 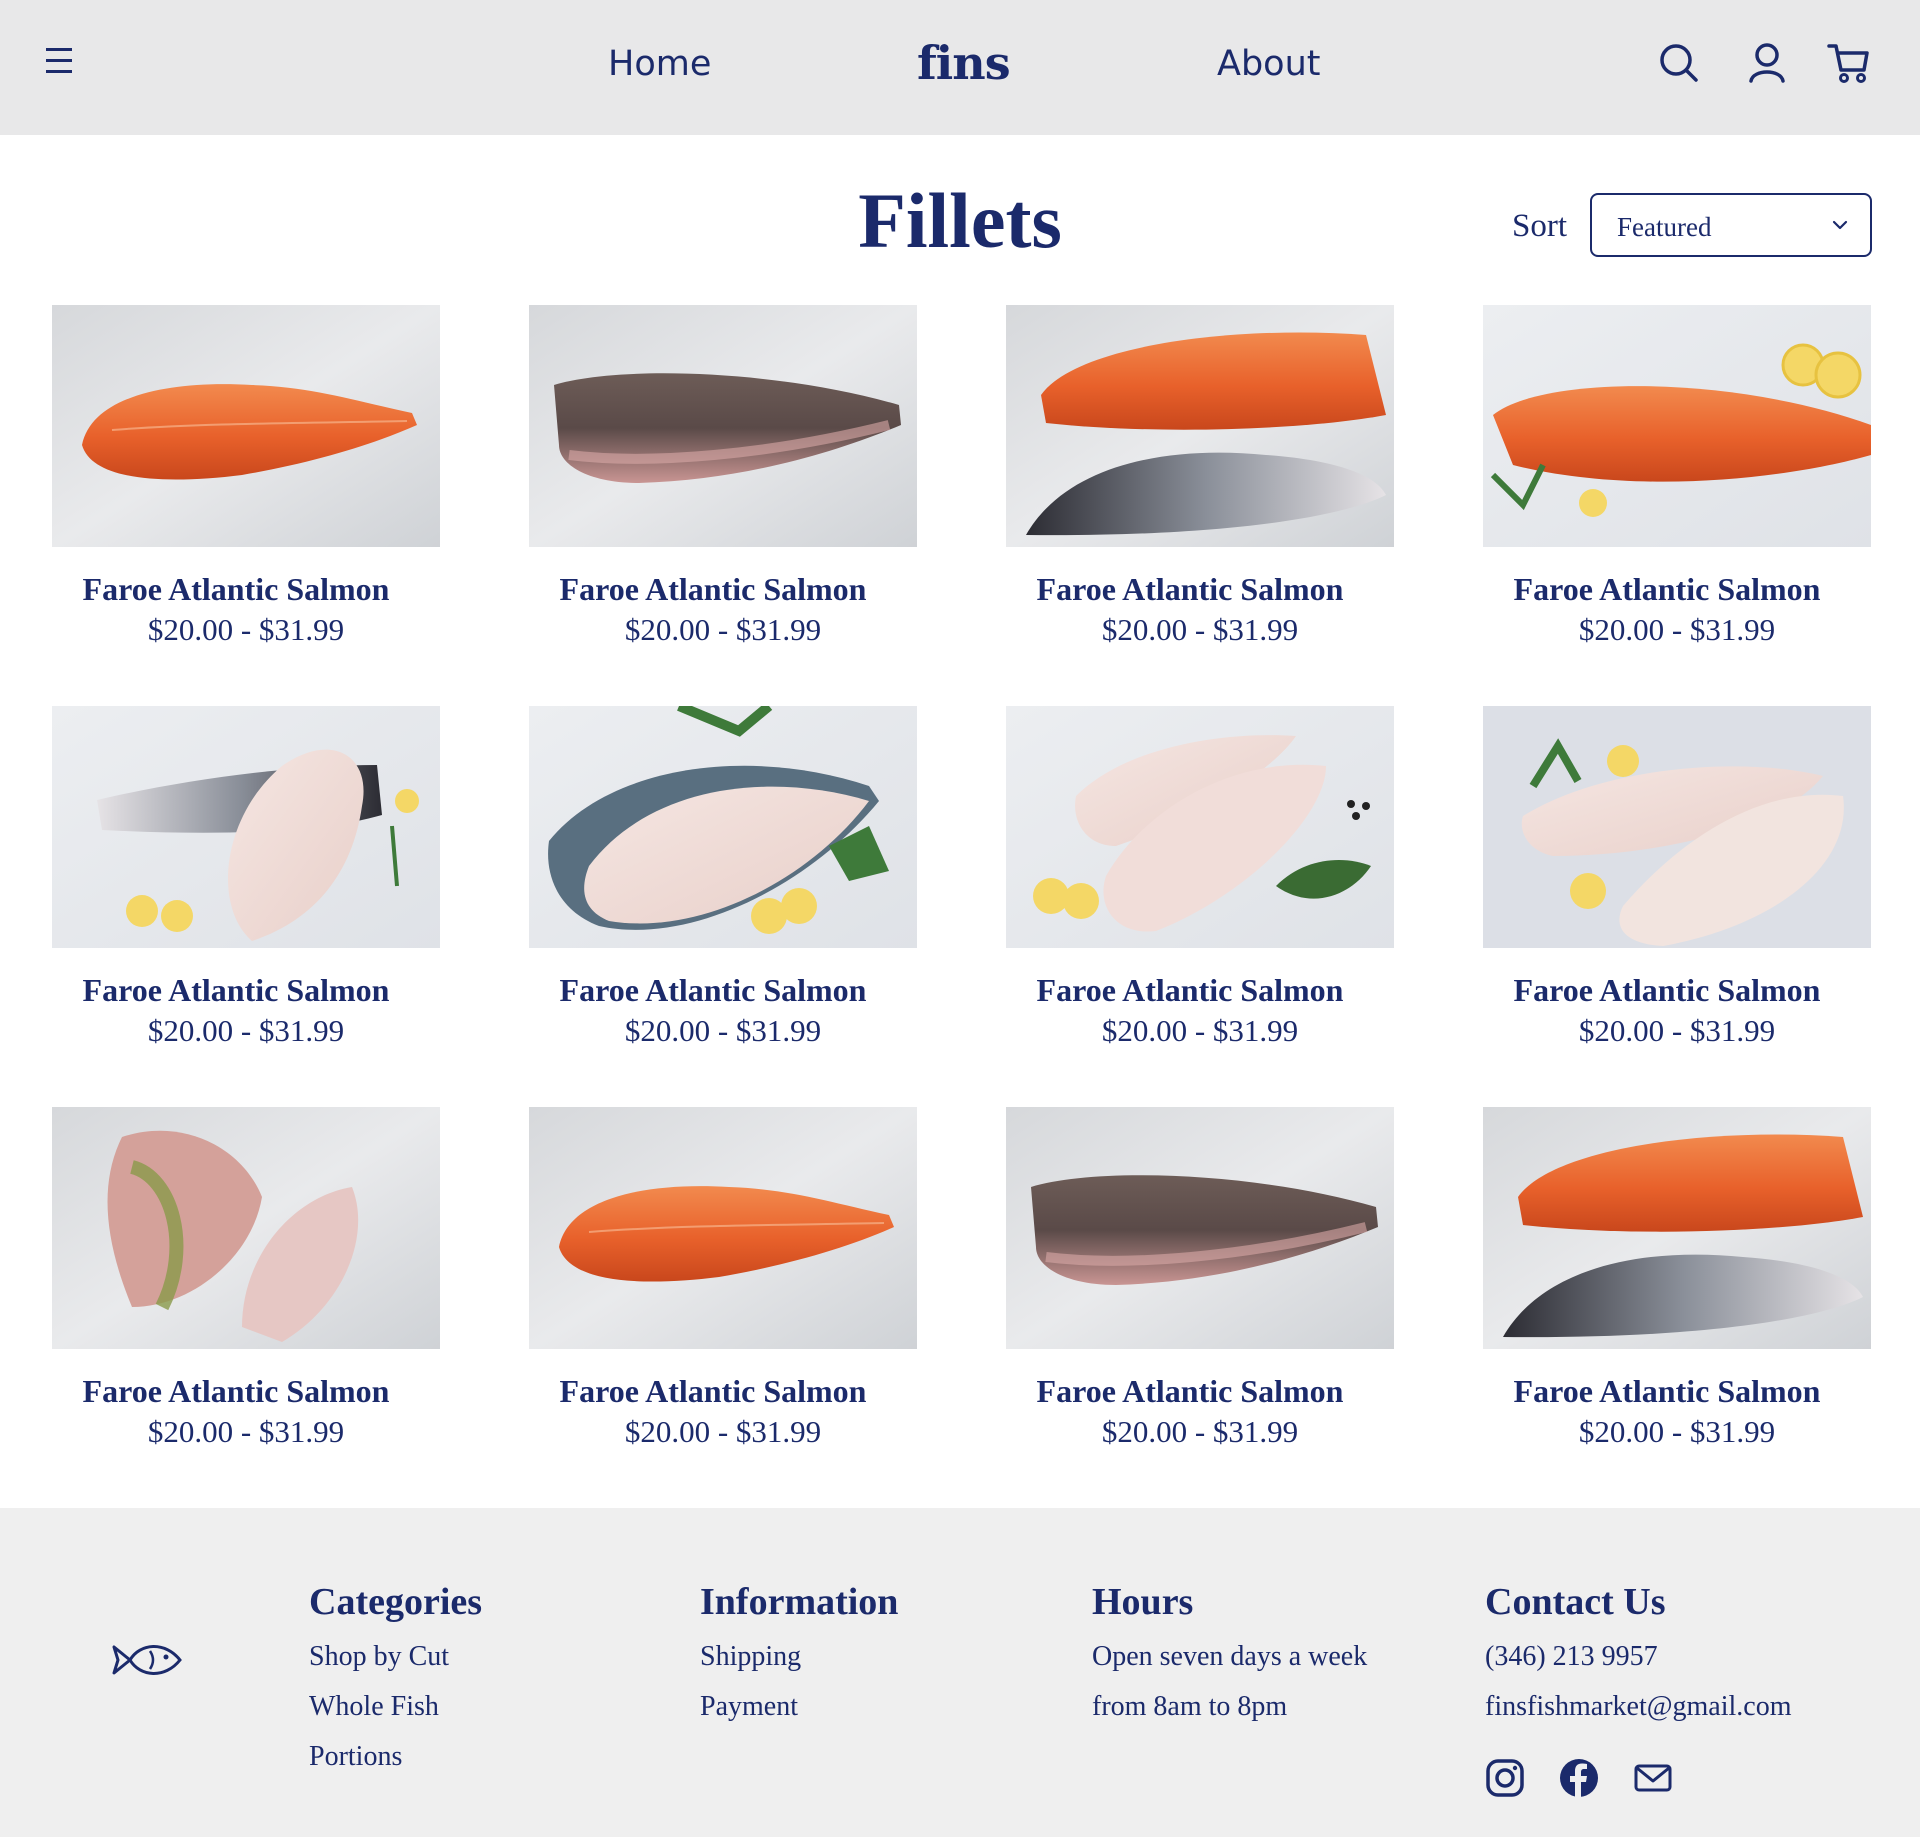 What do you see at coordinates (799, 1602) in the screenshot?
I see `footer-heading: Information` at bounding box center [799, 1602].